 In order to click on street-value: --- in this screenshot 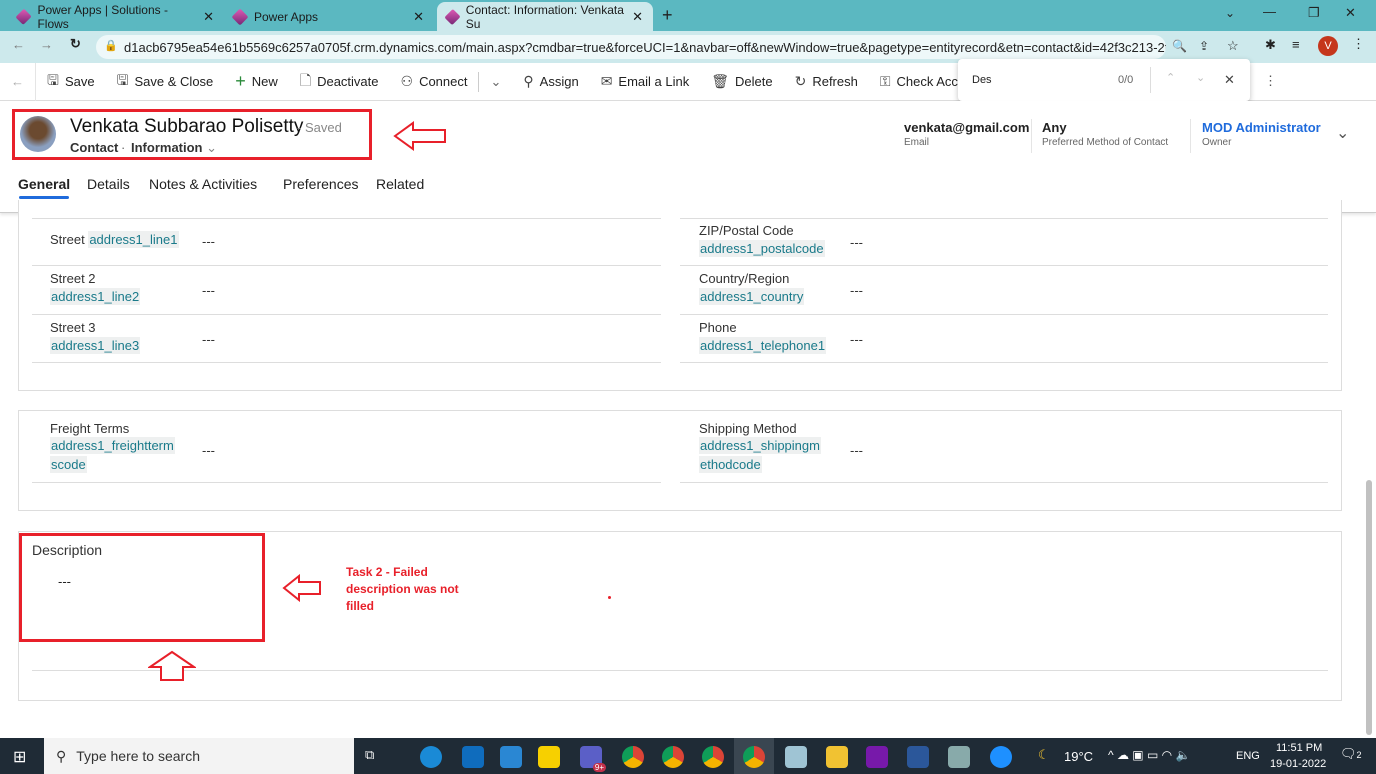, I will do `click(208, 241)`.